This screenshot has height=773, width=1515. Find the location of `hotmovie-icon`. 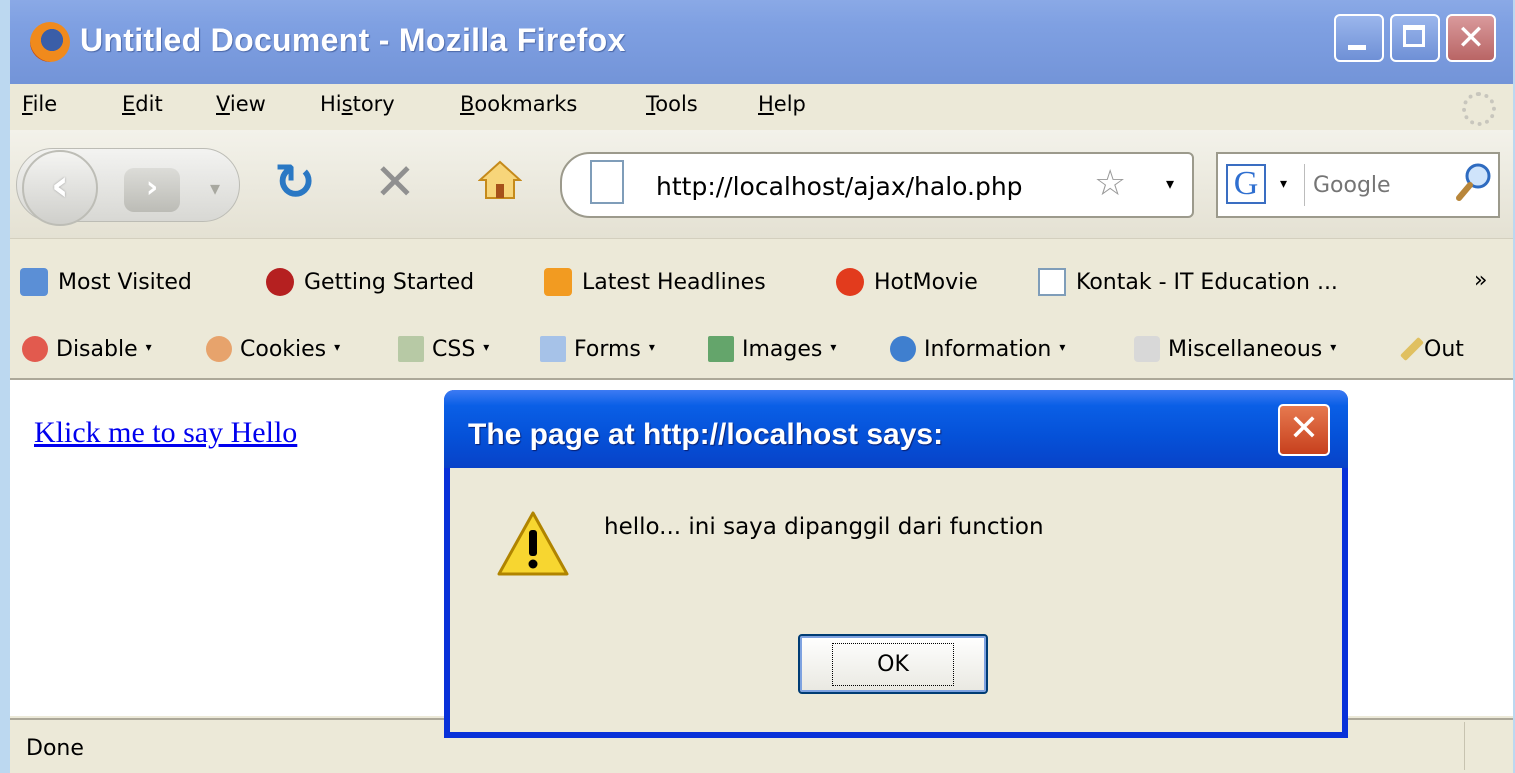

hotmovie-icon is located at coordinates (850, 282).